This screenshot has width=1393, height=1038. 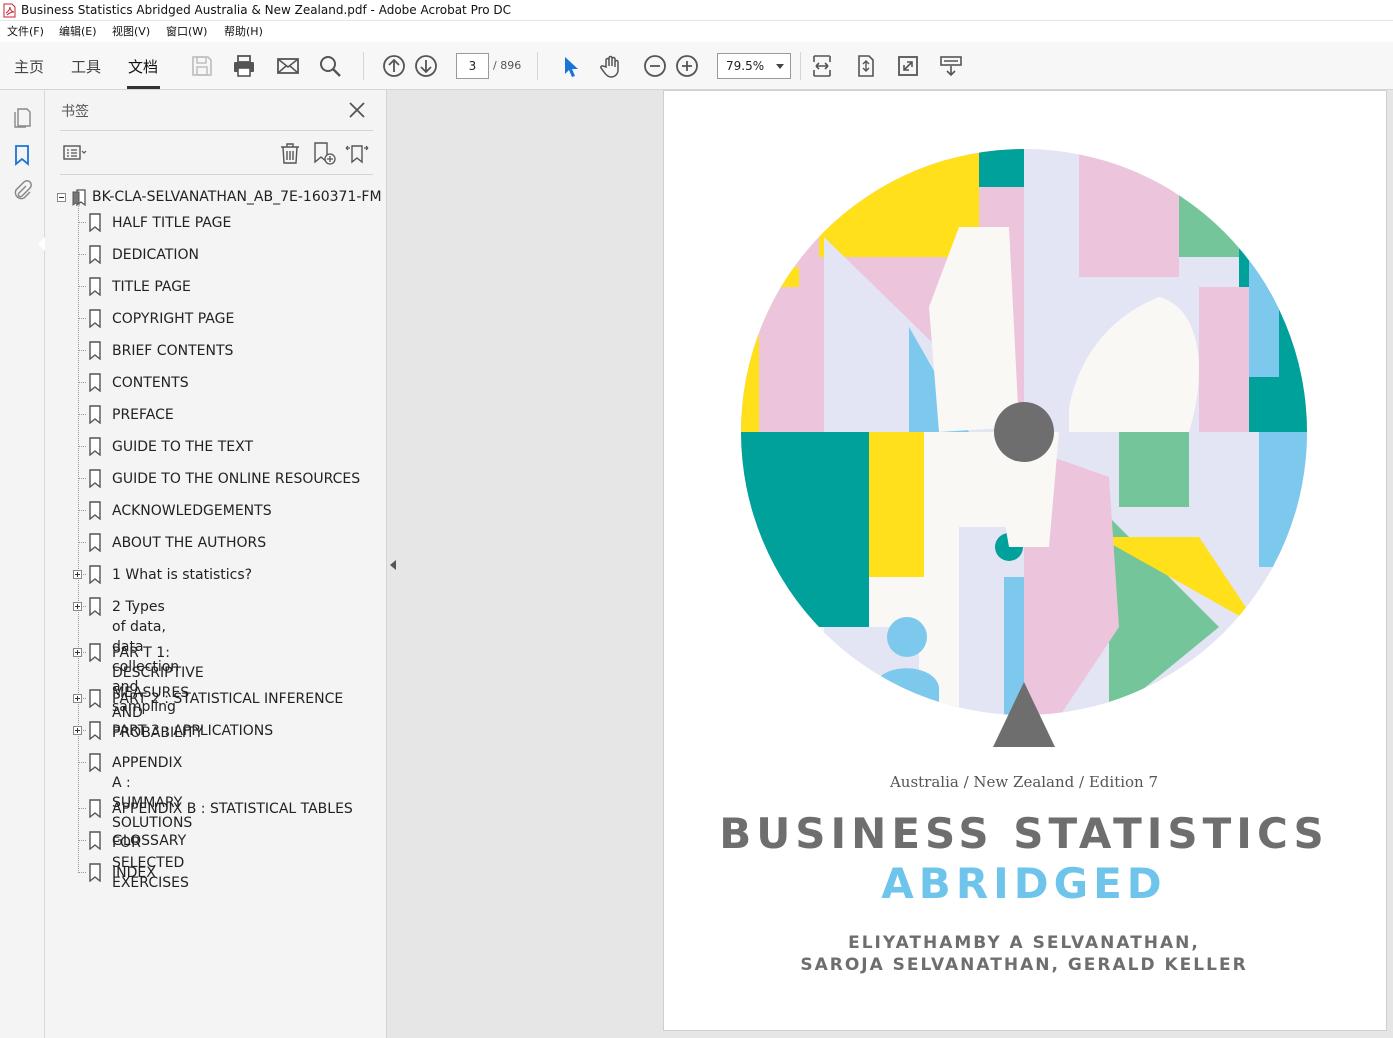 I want to click on bookmark-label: PART 2 : STATISTICAL INFERENCE, so click(x=228, y=699).